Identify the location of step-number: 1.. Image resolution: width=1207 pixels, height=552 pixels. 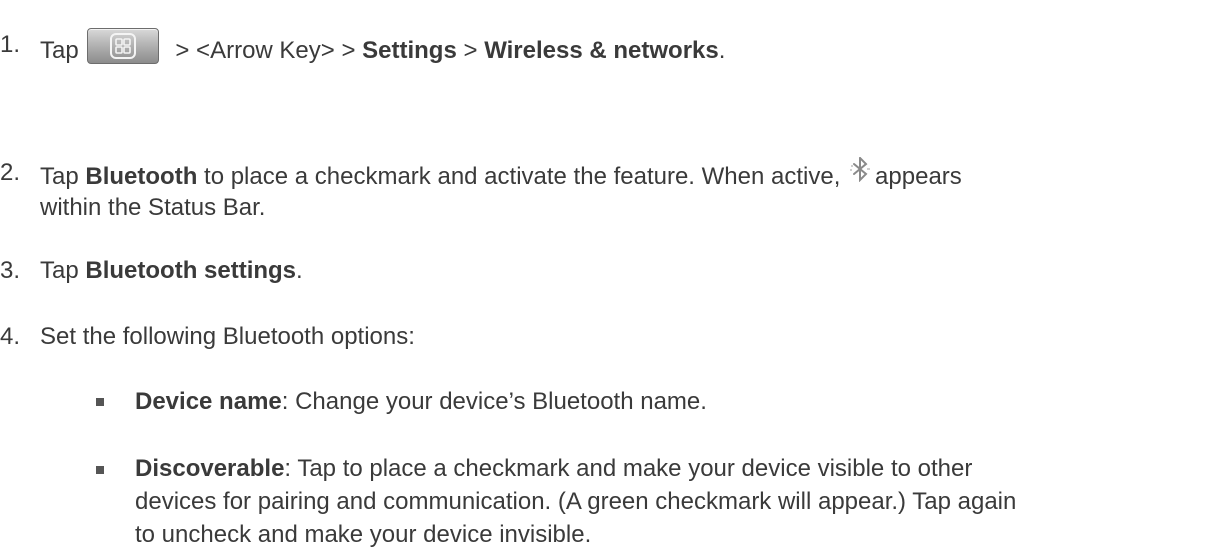
(10, 44).